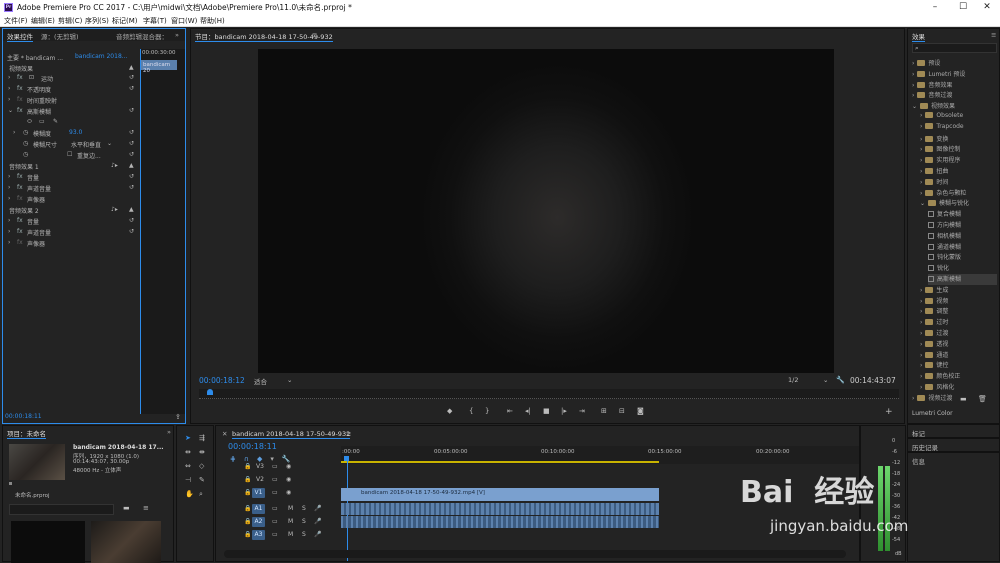 The image size is (1000, 563). Describe the element at coordinates (188, 466) in the screenshot. I see `rate-stretch-icon: ⇔` at that location.